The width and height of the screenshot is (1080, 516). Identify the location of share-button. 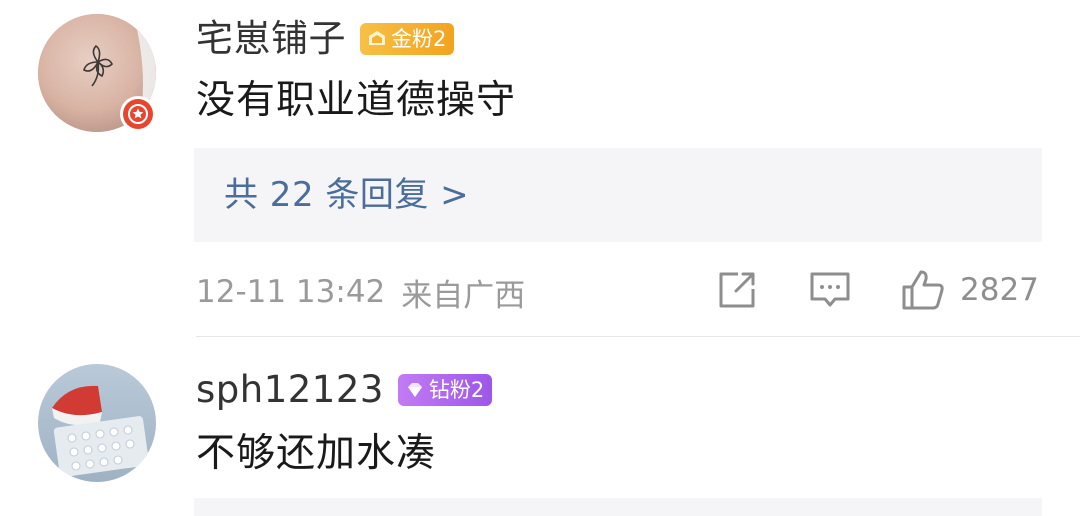
(737, 290).